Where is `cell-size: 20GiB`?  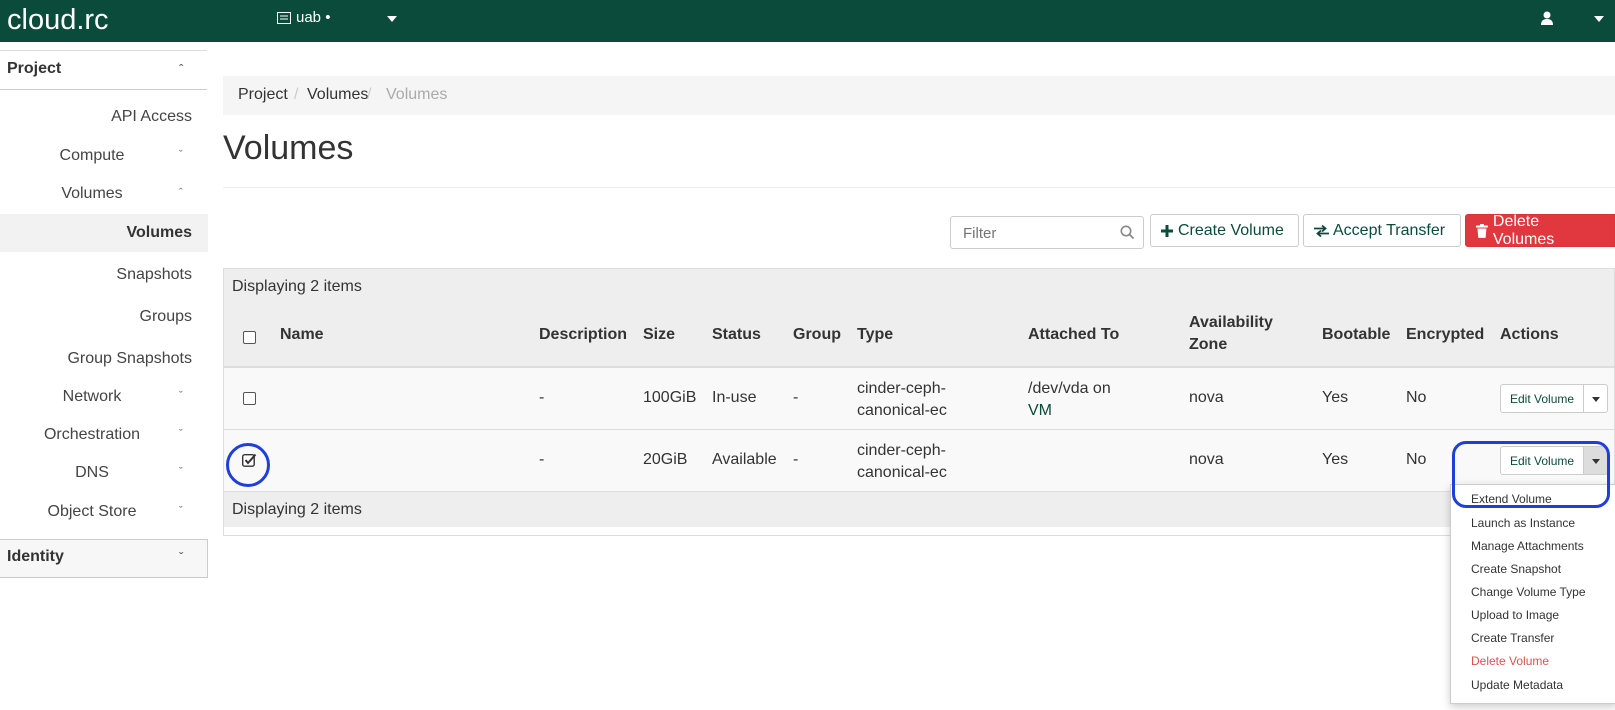 cell-size: 20GiB is located at coordinates (665, 459).